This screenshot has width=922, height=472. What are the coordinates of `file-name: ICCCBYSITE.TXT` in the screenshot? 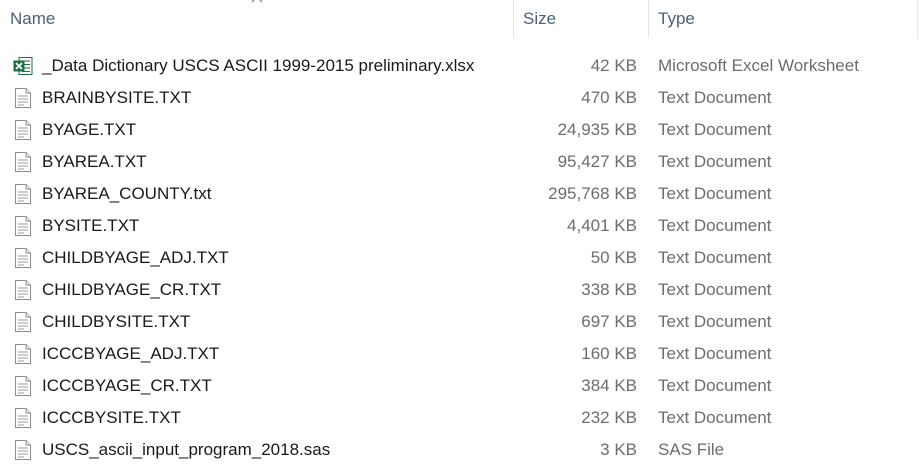 It's located at (111, 417).